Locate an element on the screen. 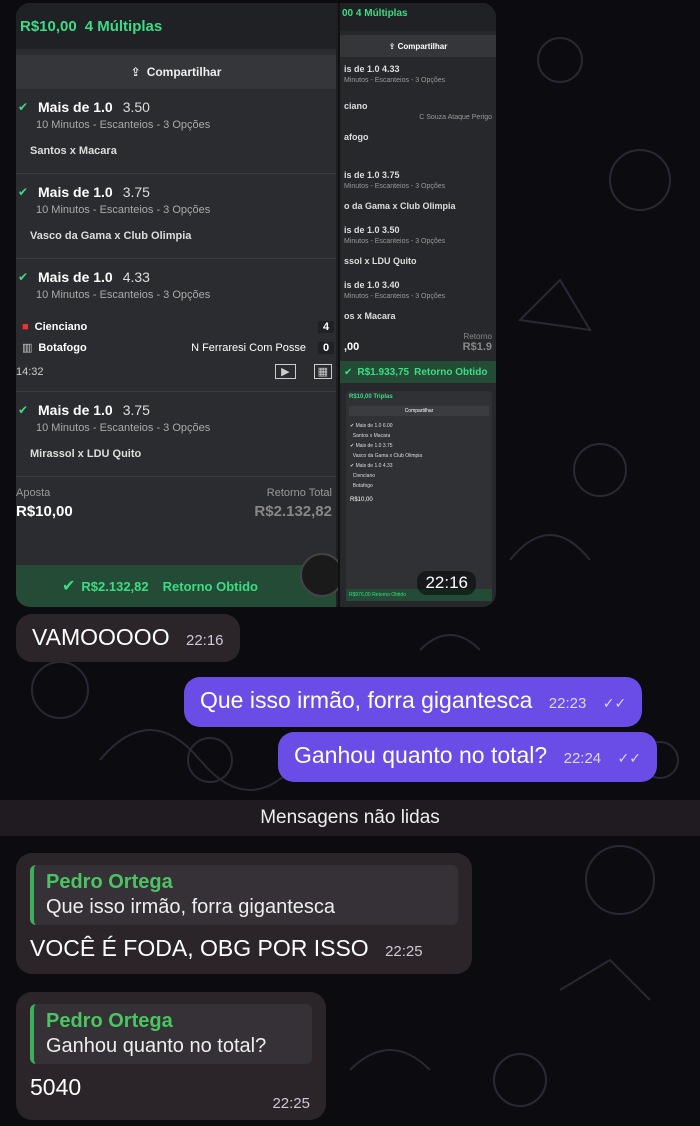 This screenshot has width=700, height=1126. message-text: 5040 is located at coordinates (56, 1087).